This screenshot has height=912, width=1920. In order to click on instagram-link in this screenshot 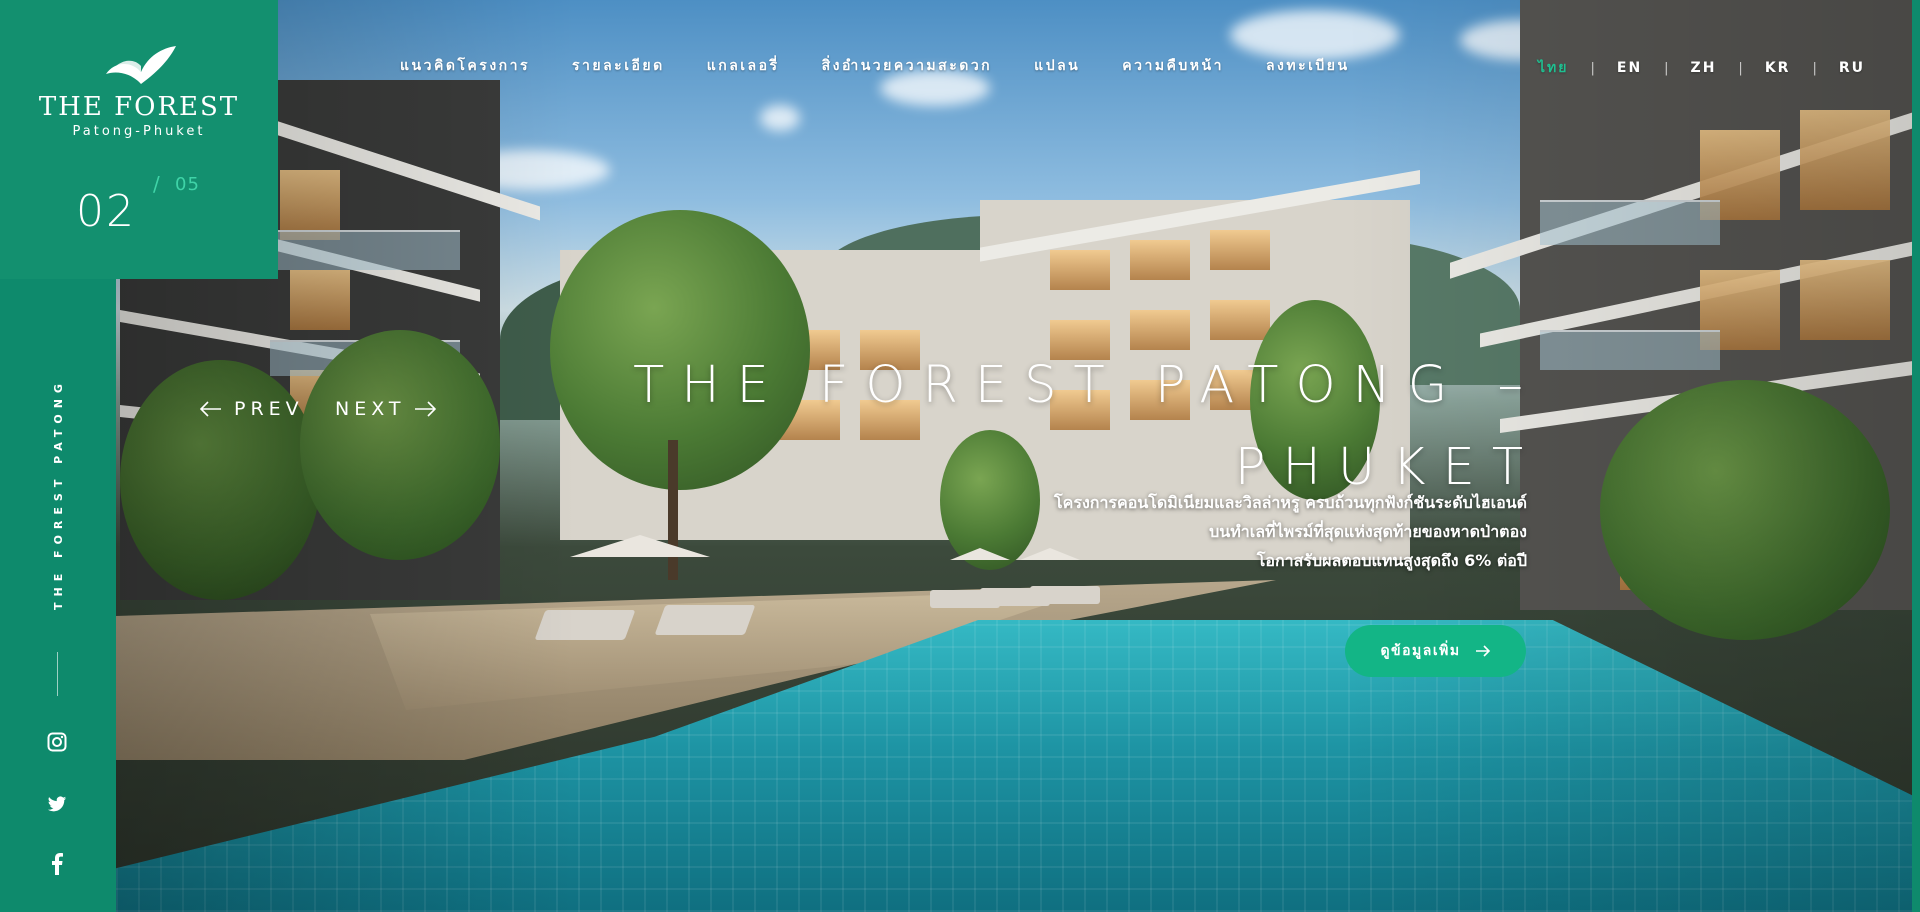, I will do `click(57, 742)`.